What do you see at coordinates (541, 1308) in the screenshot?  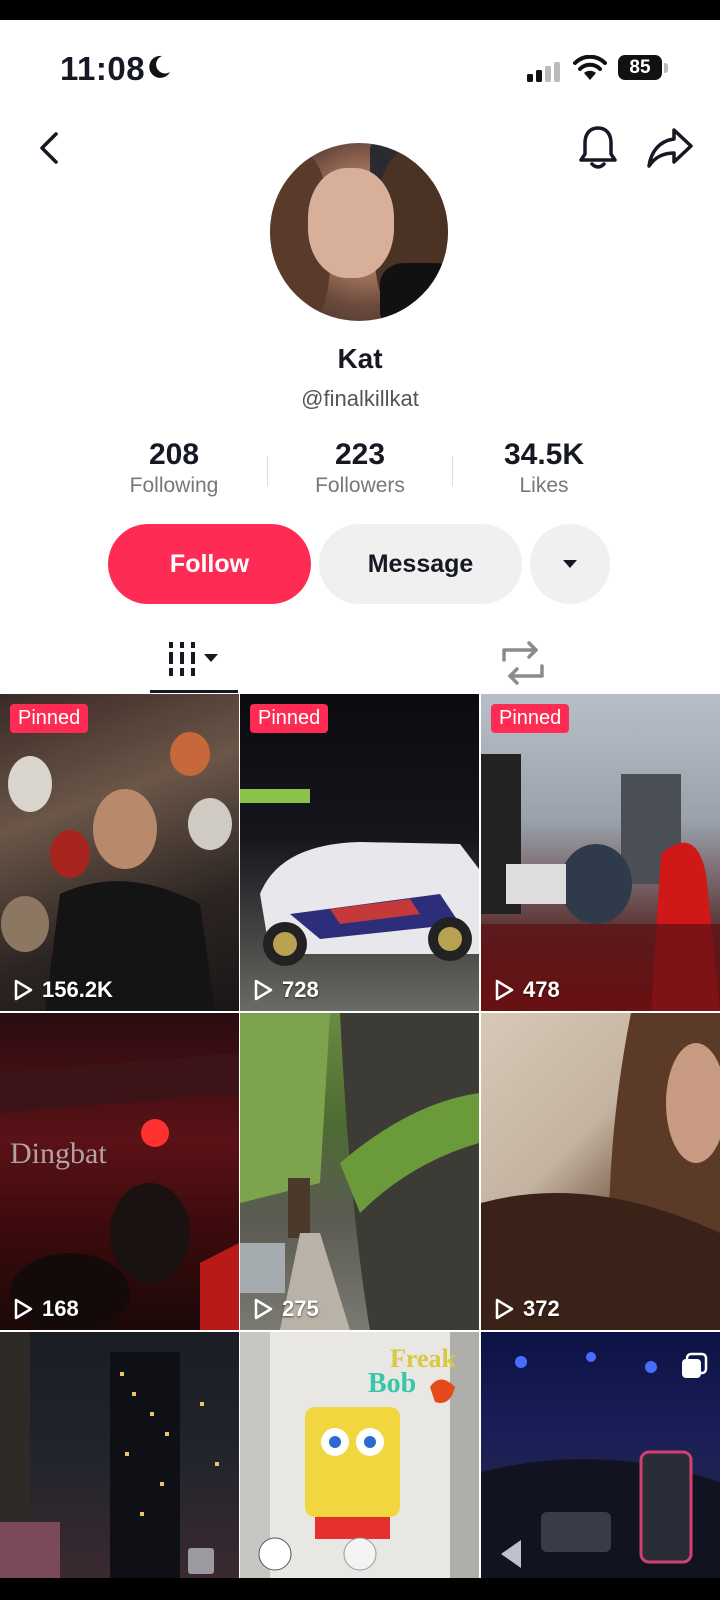 I see `view-count-text: 372` at bounding box center [541, 1308].